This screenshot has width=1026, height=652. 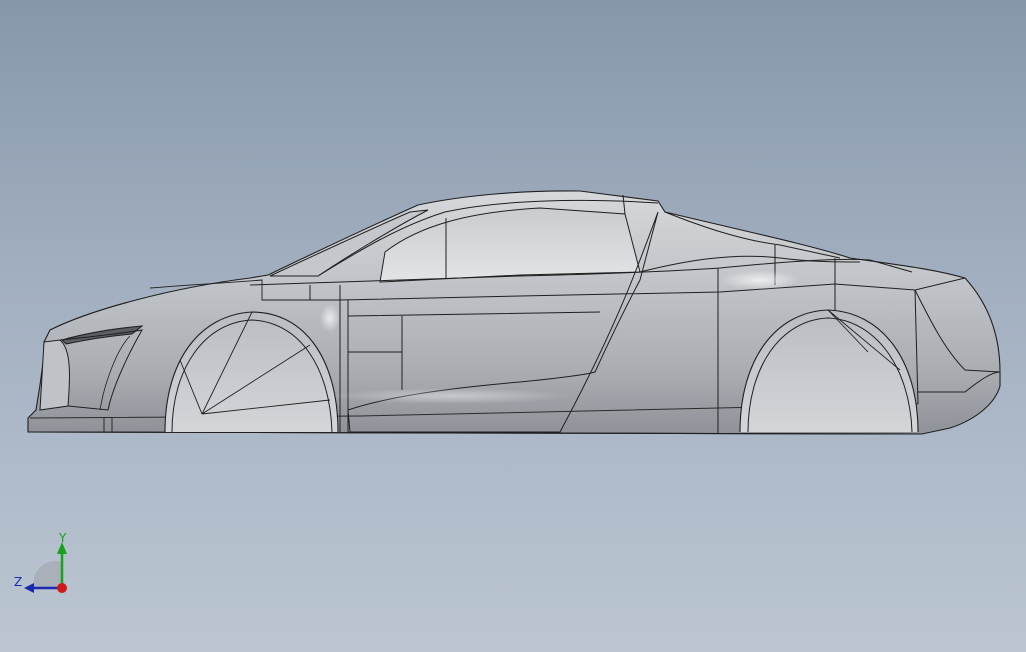 I want to click on x-axis-origin-dot, so click(x=62, y=588).